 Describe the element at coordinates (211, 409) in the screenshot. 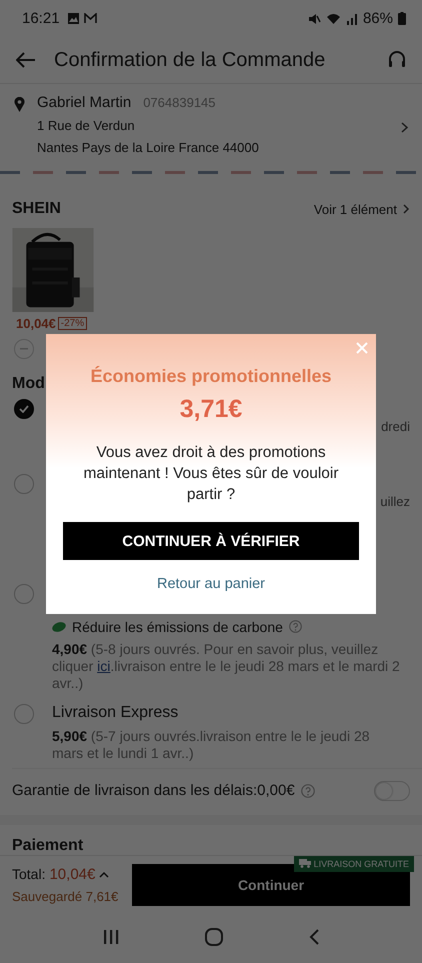

I see `savings-amount: 3,71€` at that location.